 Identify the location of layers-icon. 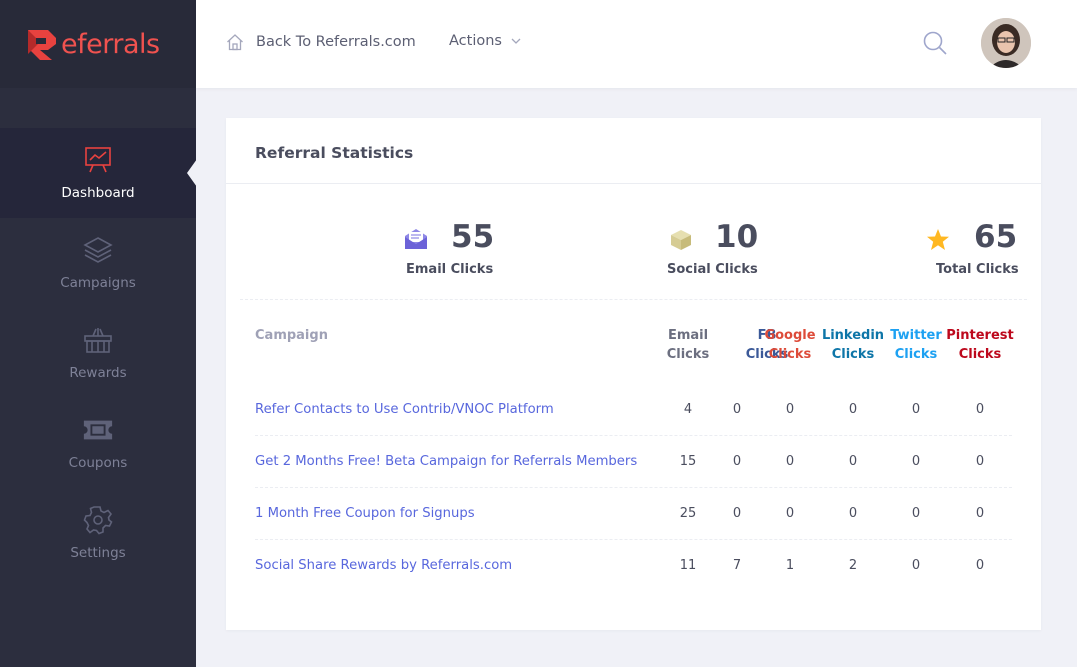
(98, 250).